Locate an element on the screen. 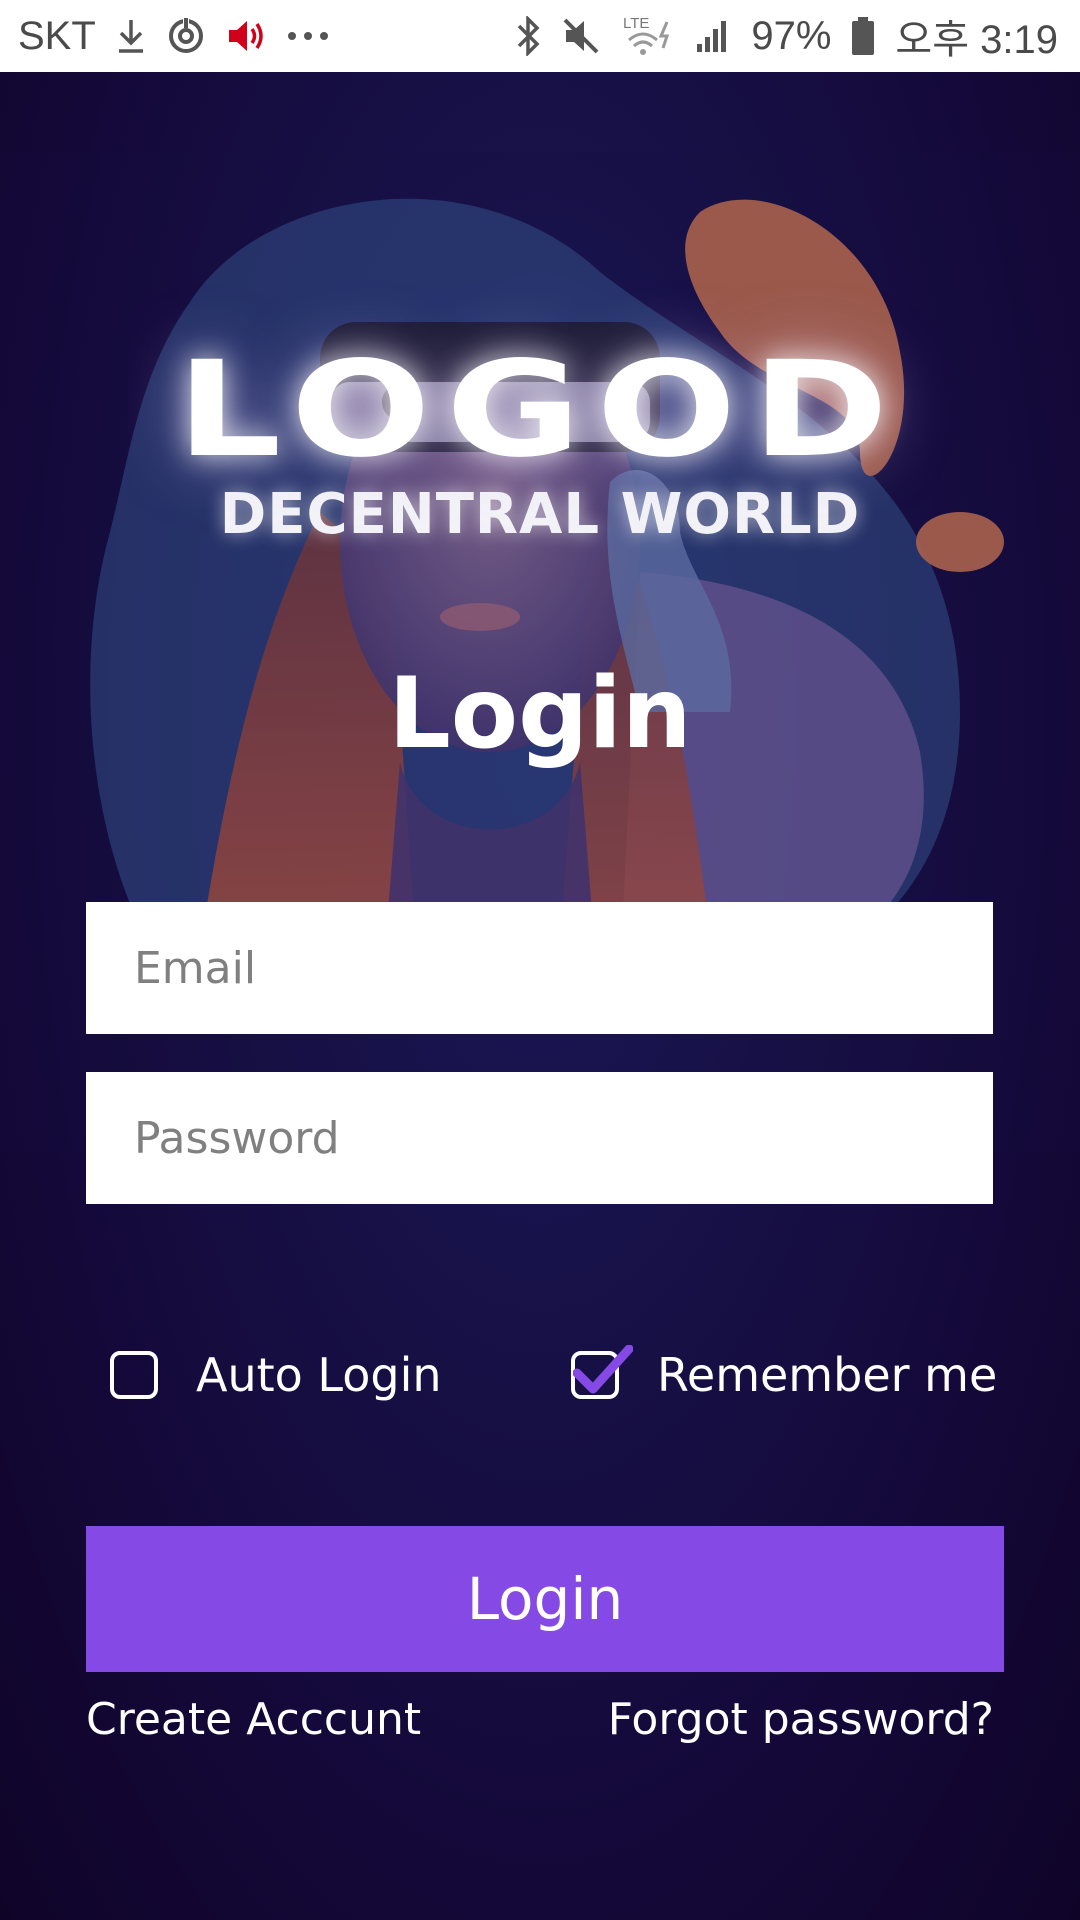 The width and height of the screenshot is (1080, 1920). remember-me-option: Remember me is located at coordinates (784, 1373).